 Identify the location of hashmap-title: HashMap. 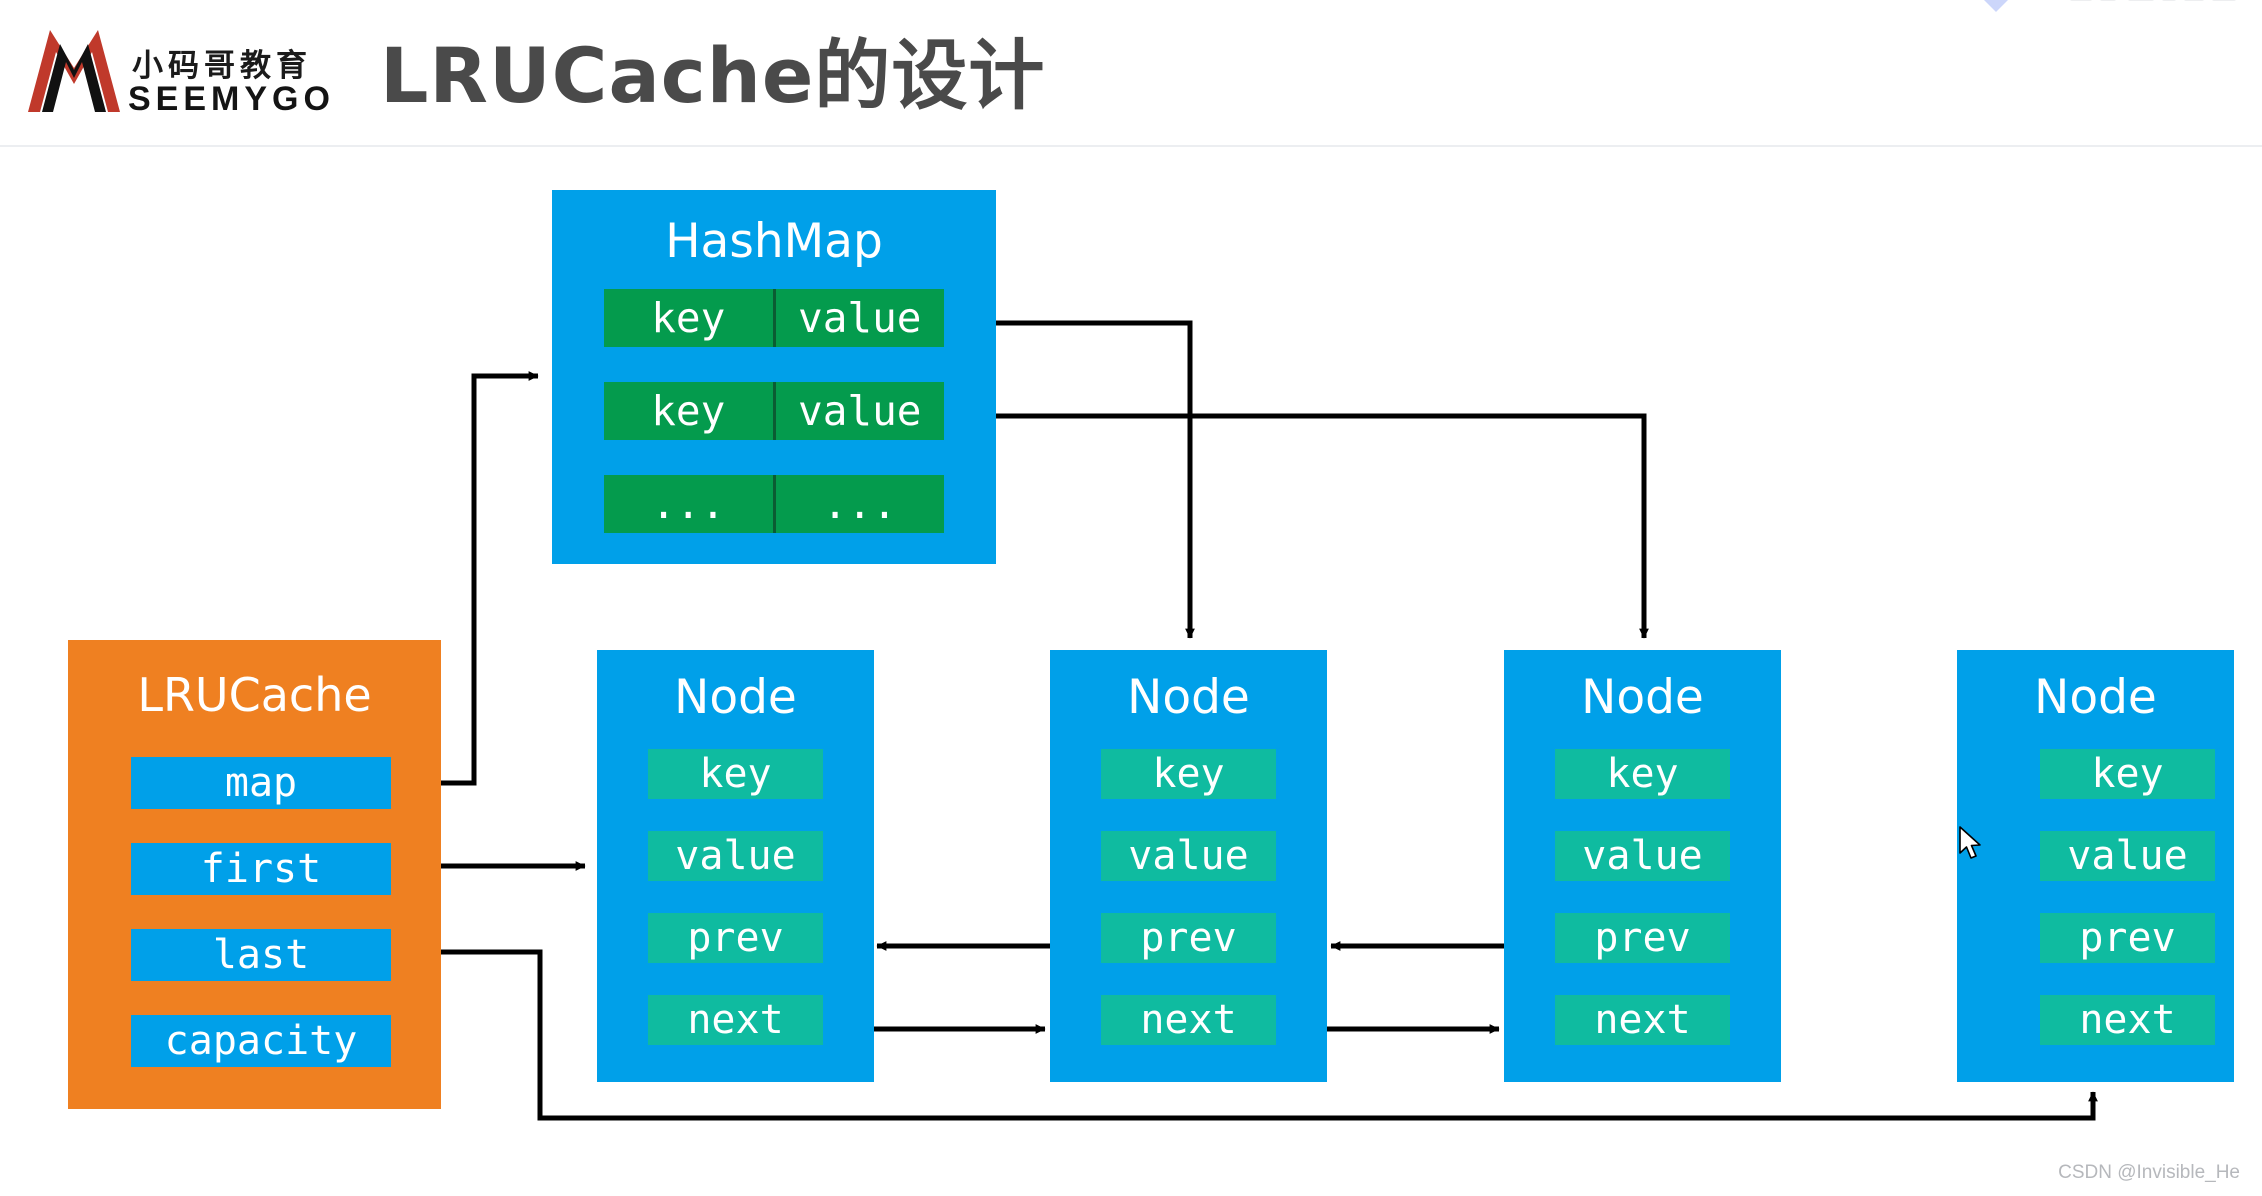
(774, 241).